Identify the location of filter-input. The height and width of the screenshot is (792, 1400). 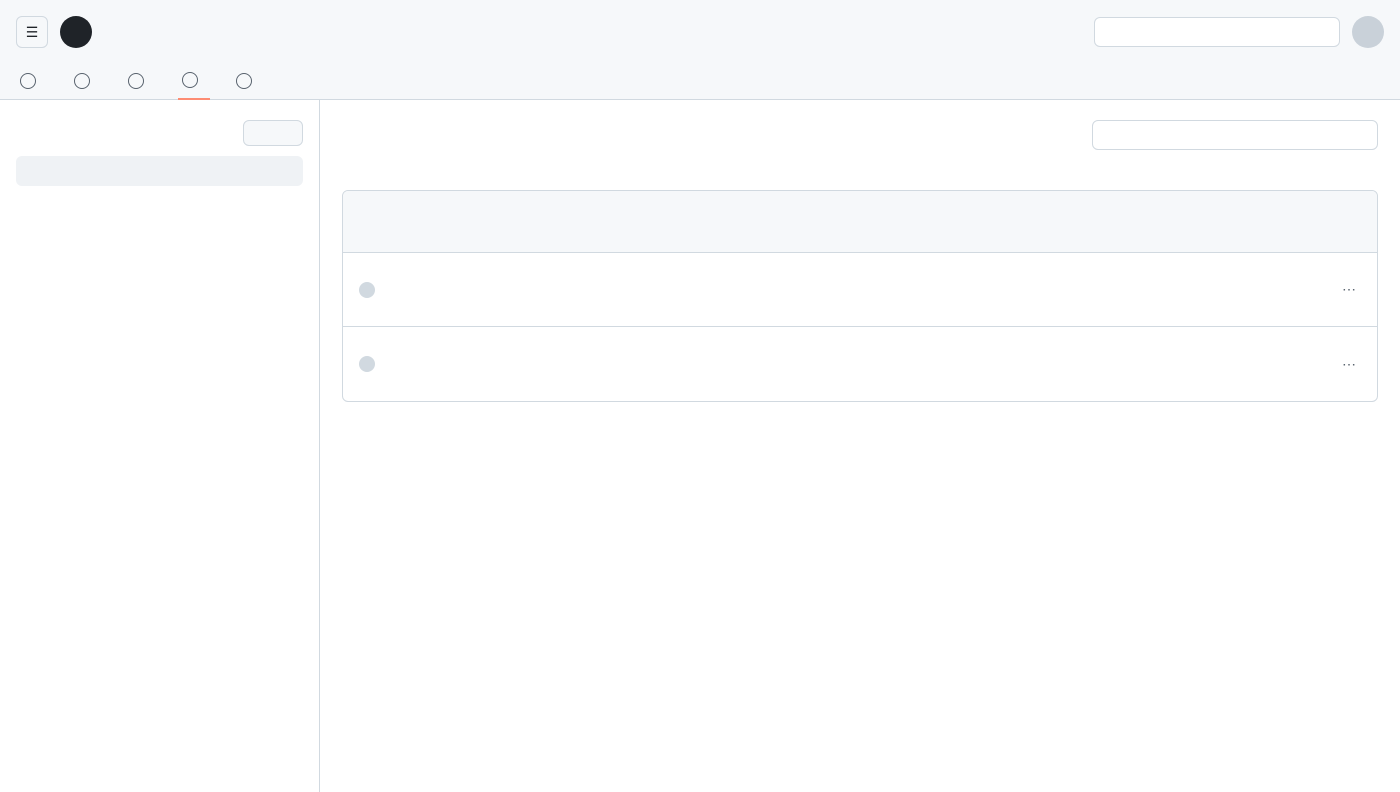
(1235, 135).